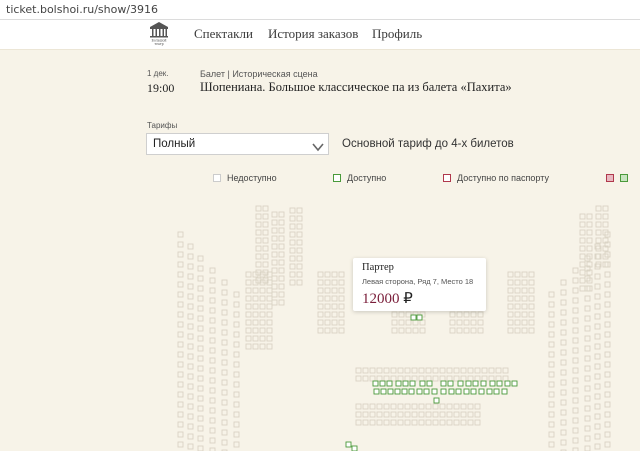  What do you see at coordinates (397, 34) in the screenshot?
I see `nav-profile: Профиль` at bounding box center [397, 34].